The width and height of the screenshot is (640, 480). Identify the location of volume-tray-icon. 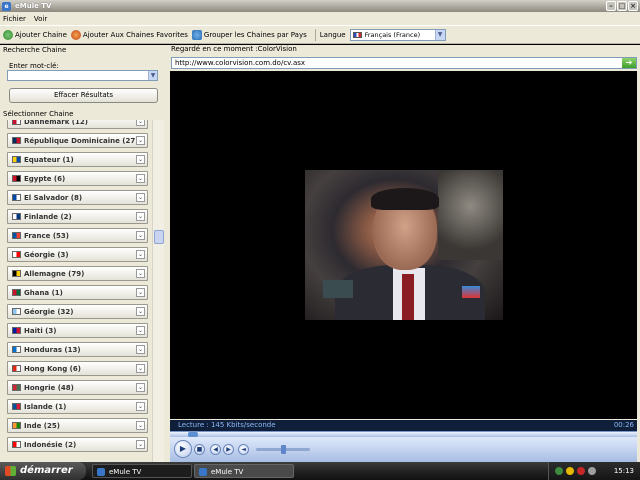
(592, 471).